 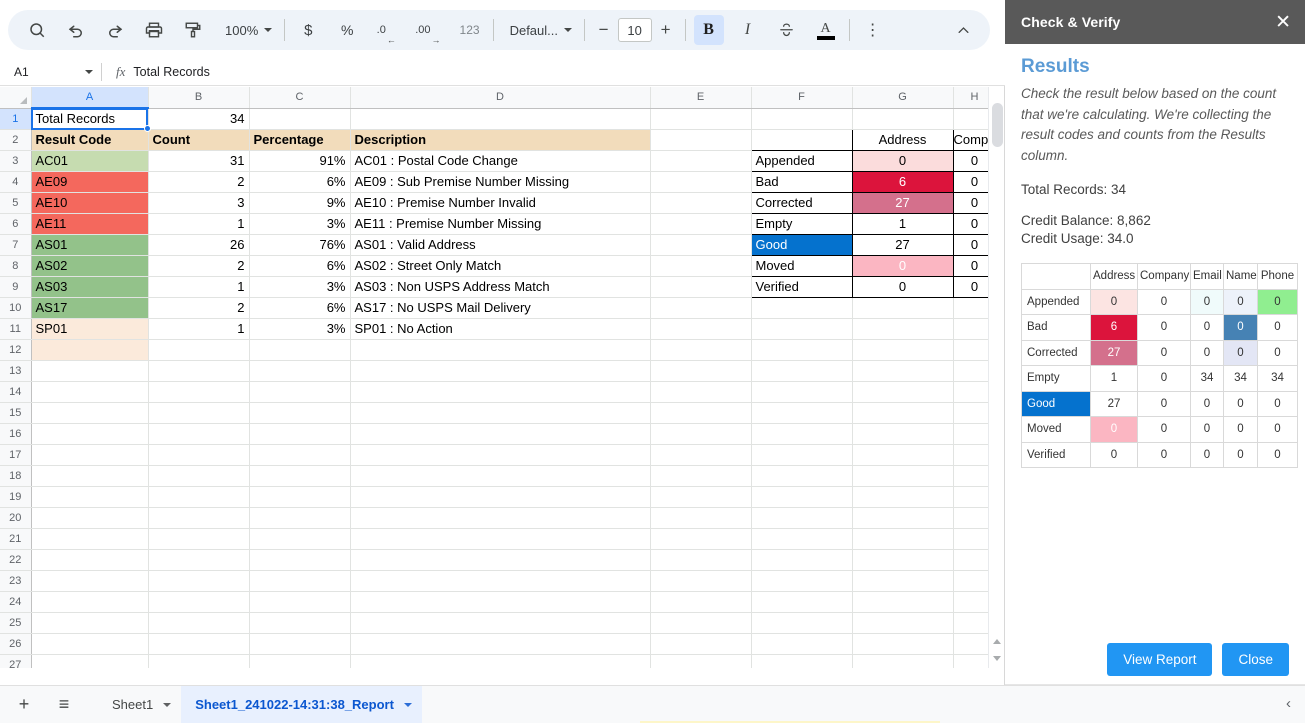 I want to click on cell-G23, so click(x=903, y=581).